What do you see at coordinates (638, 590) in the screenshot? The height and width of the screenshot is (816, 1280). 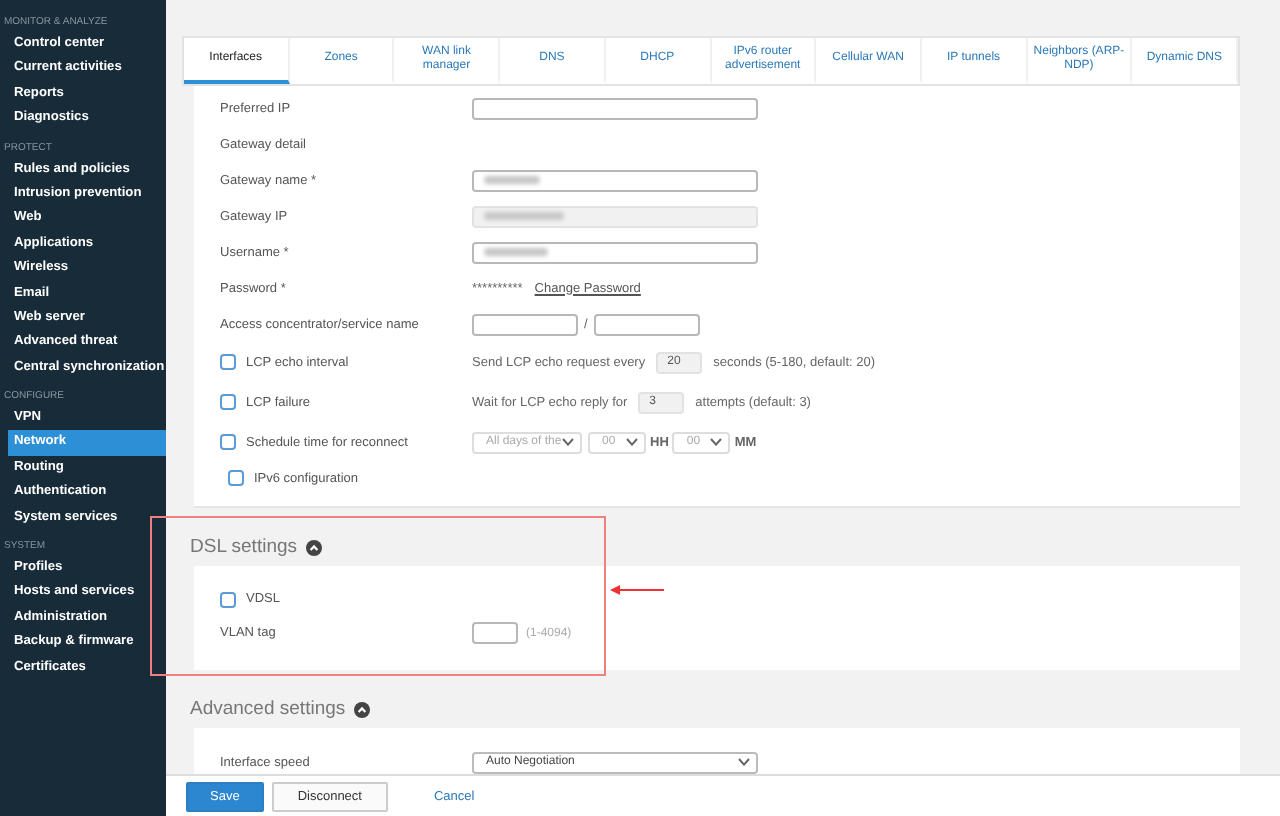 I see `arrow-icon` at bounding box center [638, 590].